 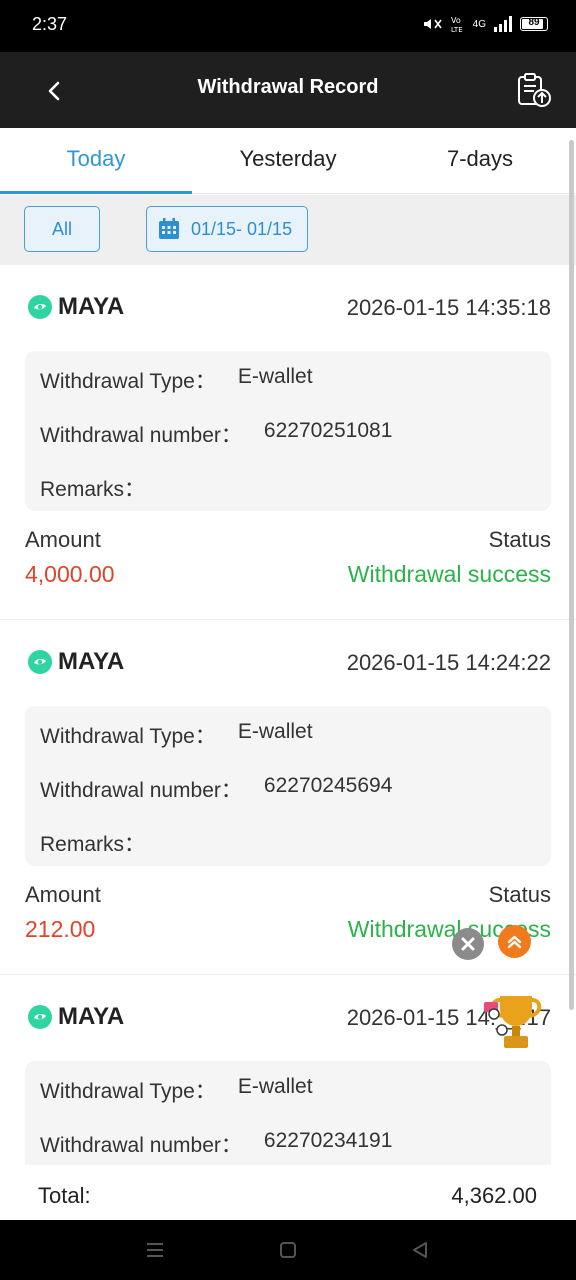 I want to click on clipboard-upload-icon, so click(x=534, y=90).